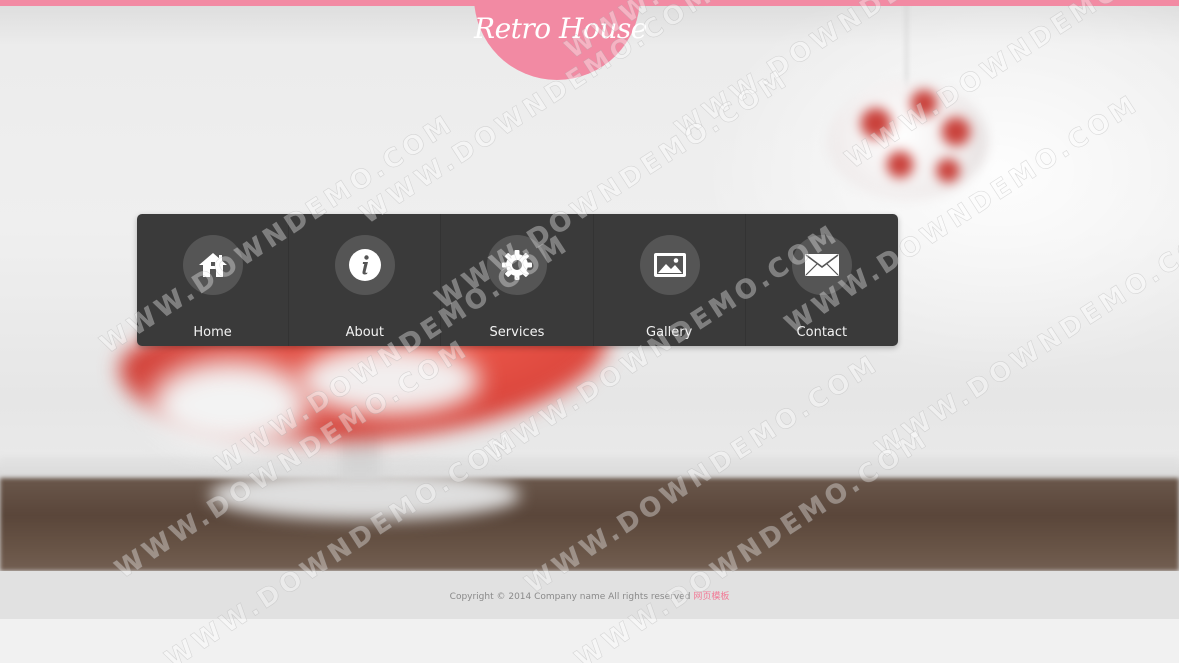 The image size is (1179, 663). I want to click on home-icon, so click(213, 265).